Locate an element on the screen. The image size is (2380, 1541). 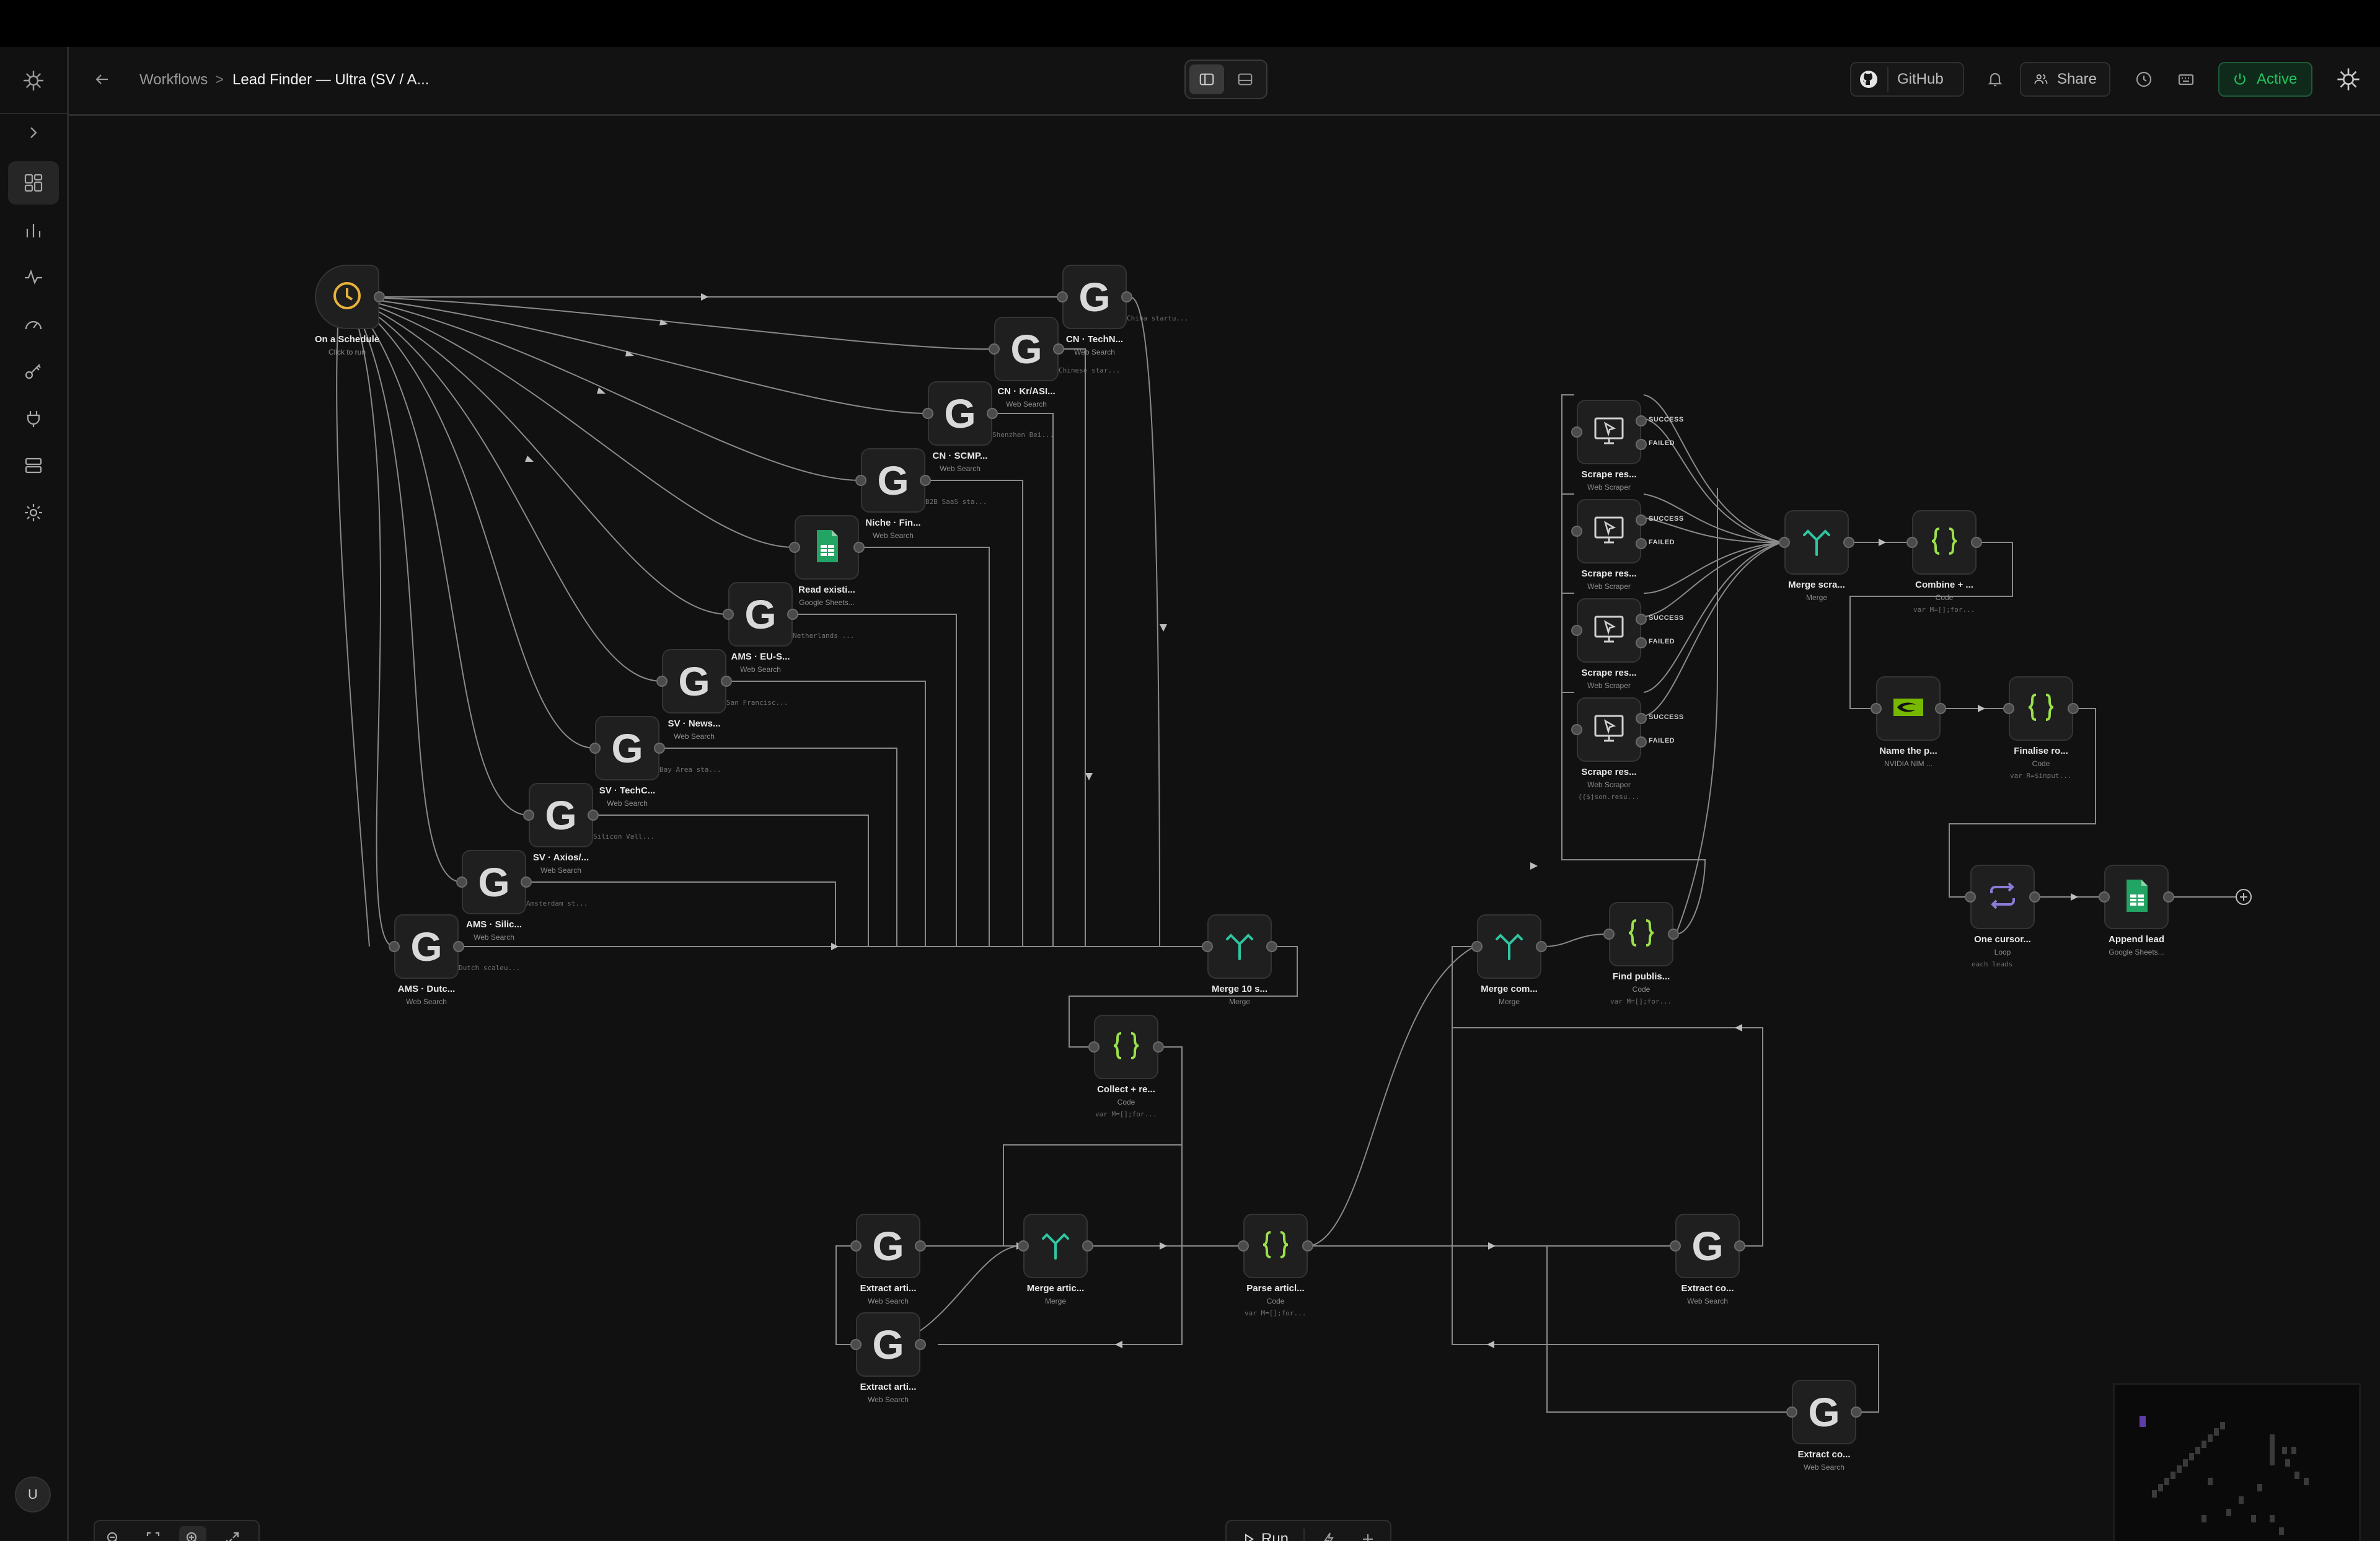
split-view-button is located at coordinates (1206, 79).